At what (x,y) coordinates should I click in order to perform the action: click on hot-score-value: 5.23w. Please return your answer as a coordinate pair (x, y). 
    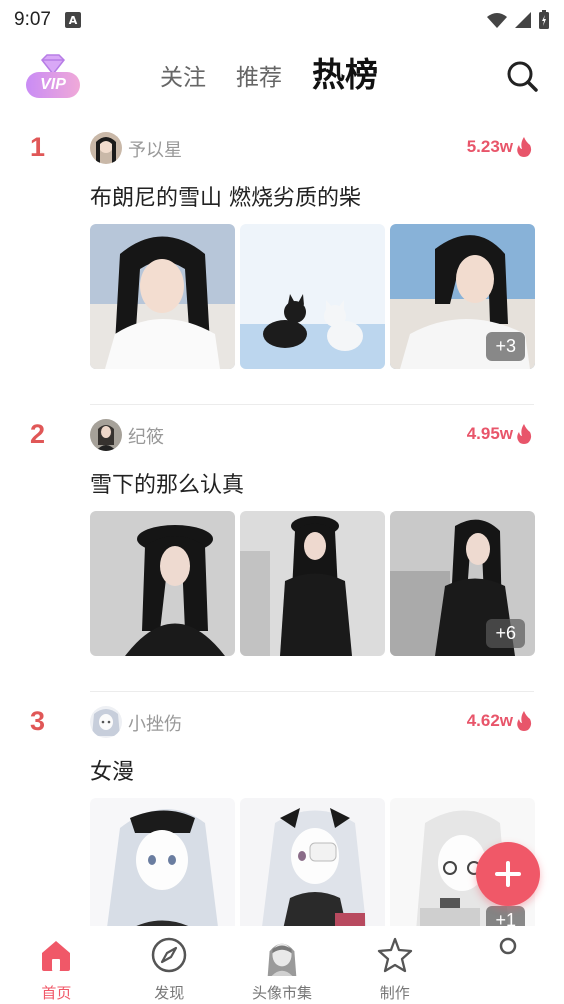
    Looking at the image, I should click on (489, 146).